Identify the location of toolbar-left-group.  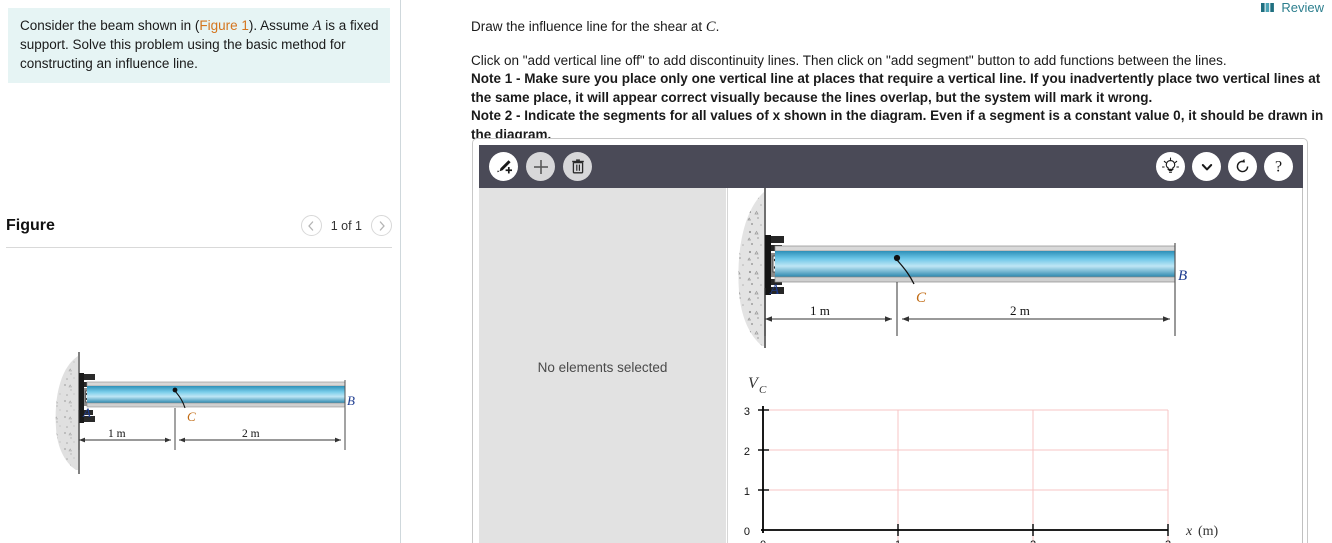
(540, 166).